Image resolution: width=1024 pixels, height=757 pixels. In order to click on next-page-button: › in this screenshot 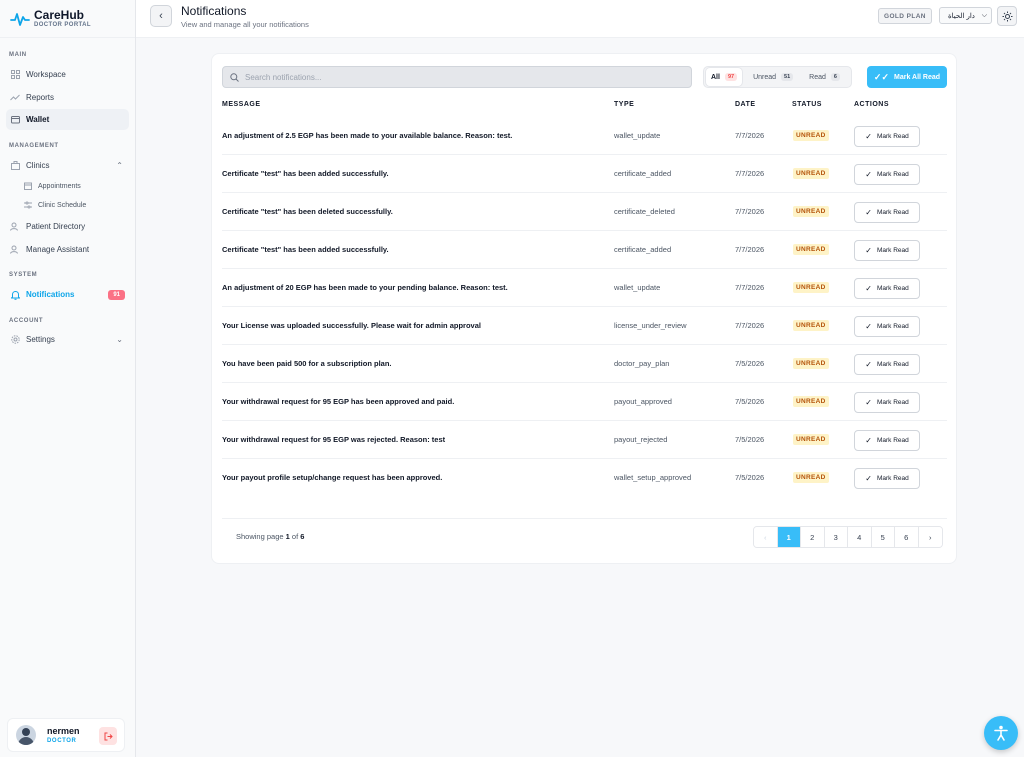, I will do `click(930, 537)`.